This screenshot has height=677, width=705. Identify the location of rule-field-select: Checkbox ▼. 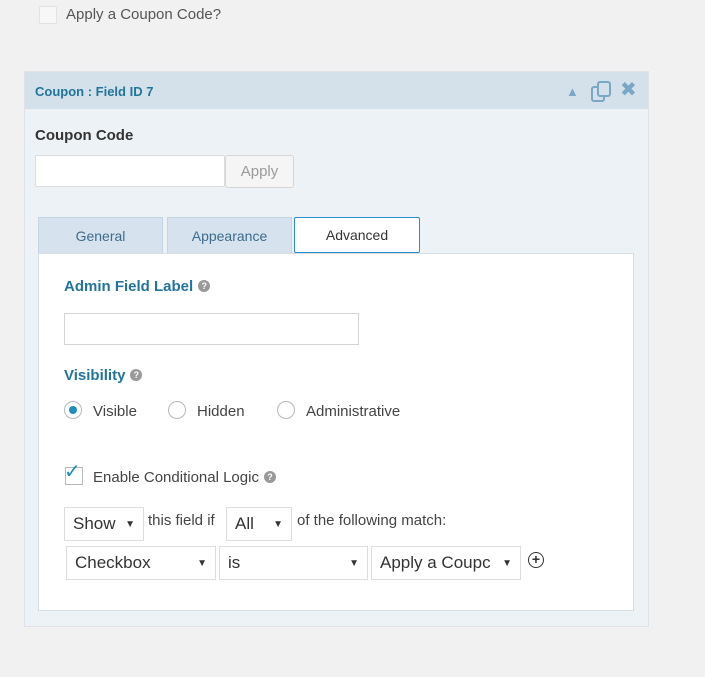
(141, 563).